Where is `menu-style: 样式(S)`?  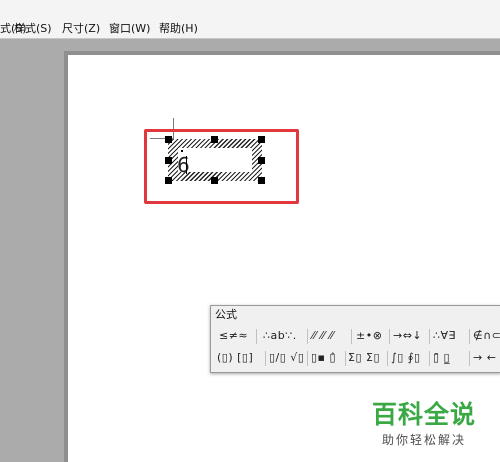 menu-style: 样式(S) is located at coordinates (33, 29).